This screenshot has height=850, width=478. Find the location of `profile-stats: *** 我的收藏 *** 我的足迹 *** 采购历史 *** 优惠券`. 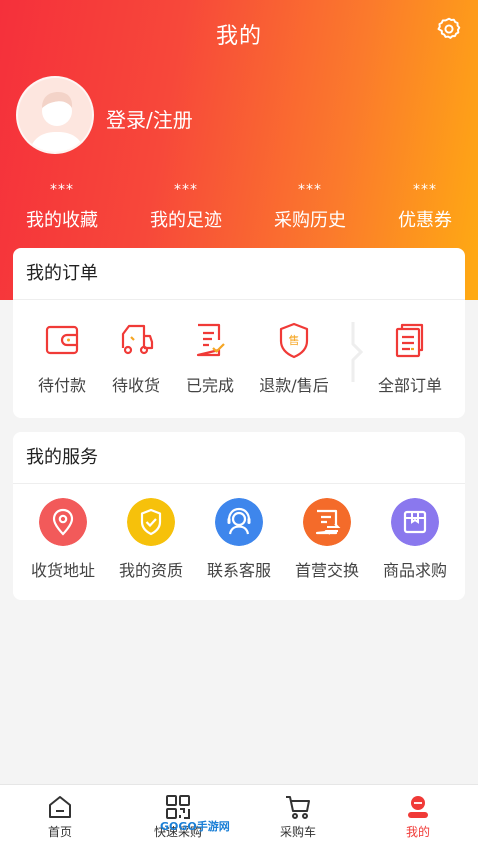

profile-stats: *** 我的收藏 *** 我的足迹 *** 采购历史 *** 优惠券 is located at coordinates (239, 210).